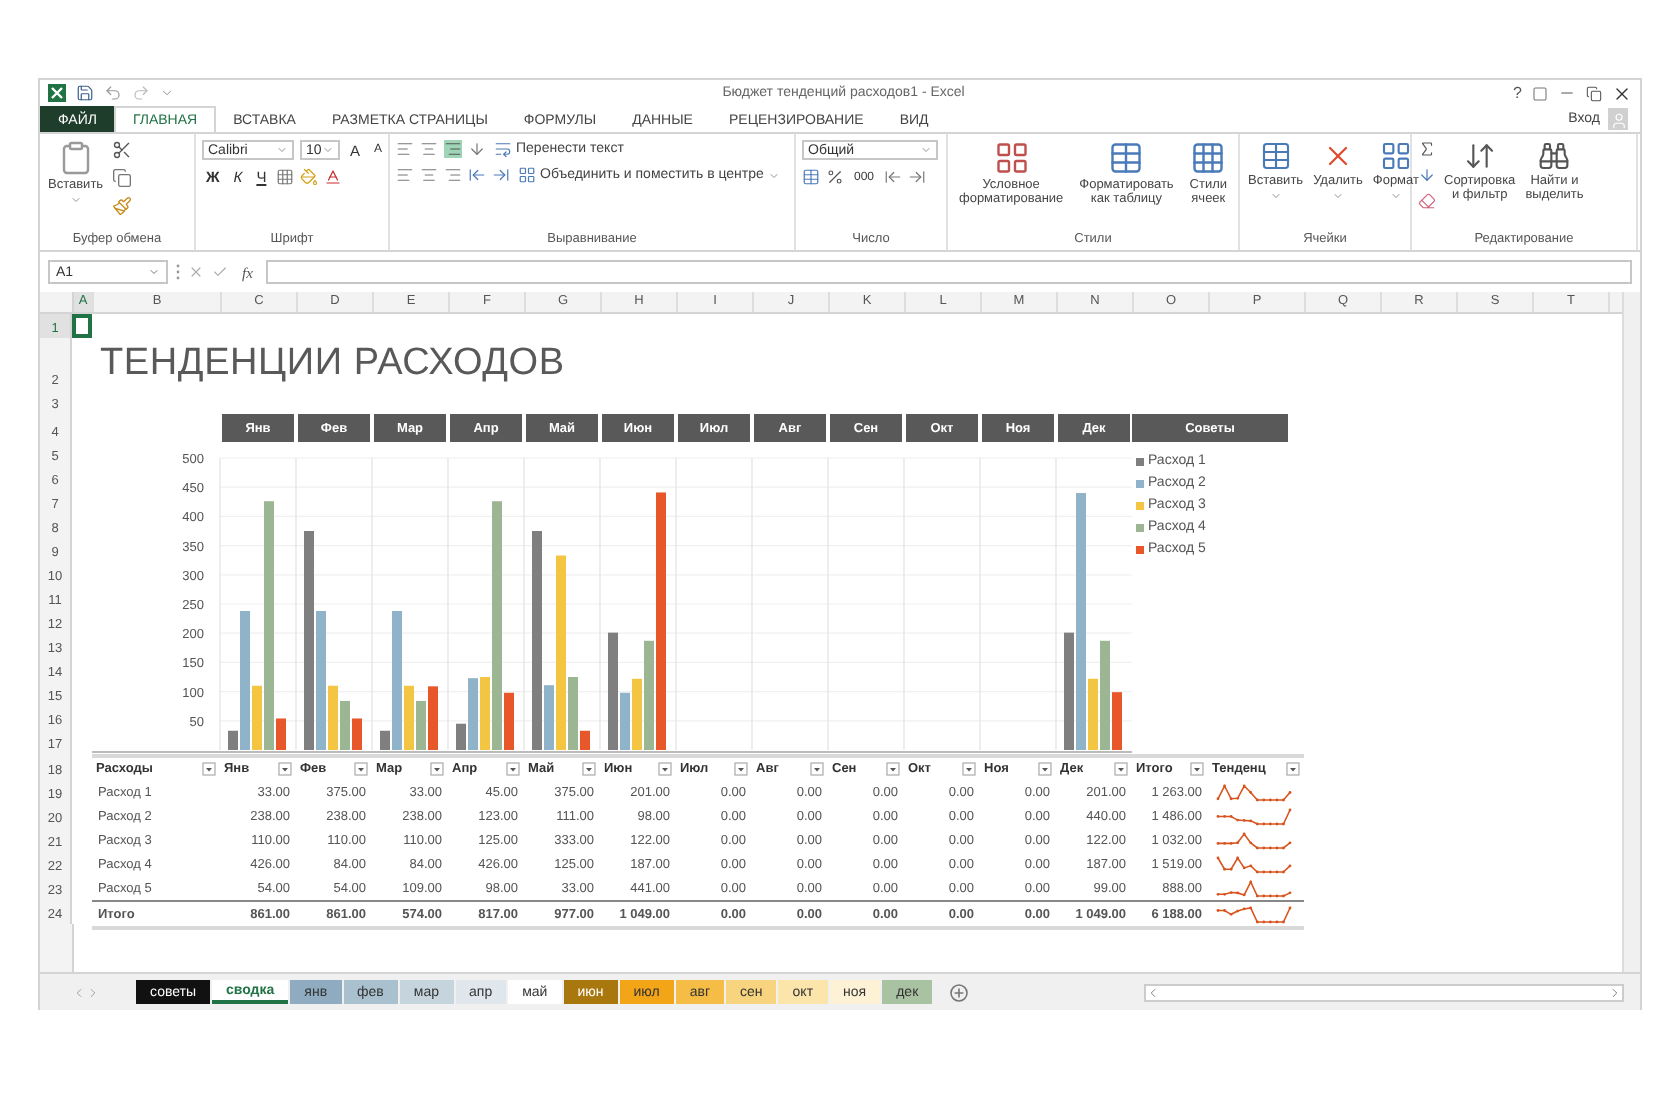  I want to click on top-align-icon, so click(405, 149).